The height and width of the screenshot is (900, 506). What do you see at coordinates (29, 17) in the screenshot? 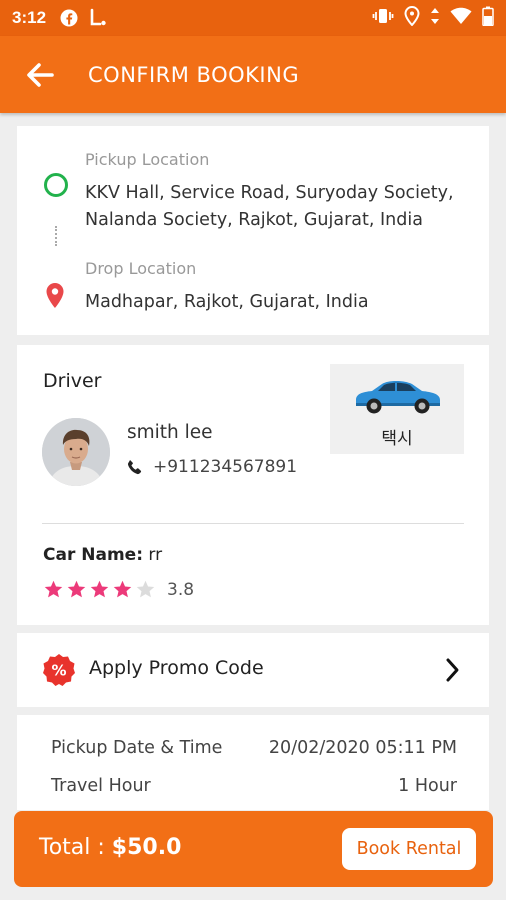
I see `status-time: 3:12` at bounding box center [29, 17].